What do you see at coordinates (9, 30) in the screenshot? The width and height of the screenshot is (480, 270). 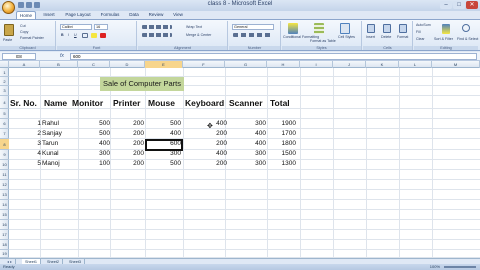 I see `paste-icon` at bounding box center [9, 30].